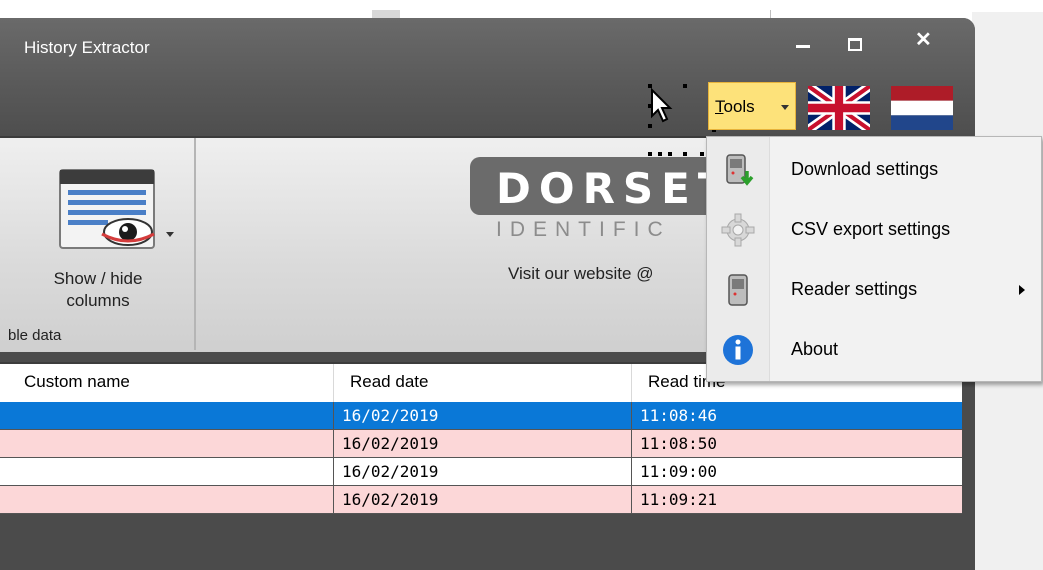  I want to click on cell-read-time: 11:09:21, so click(679, 499).